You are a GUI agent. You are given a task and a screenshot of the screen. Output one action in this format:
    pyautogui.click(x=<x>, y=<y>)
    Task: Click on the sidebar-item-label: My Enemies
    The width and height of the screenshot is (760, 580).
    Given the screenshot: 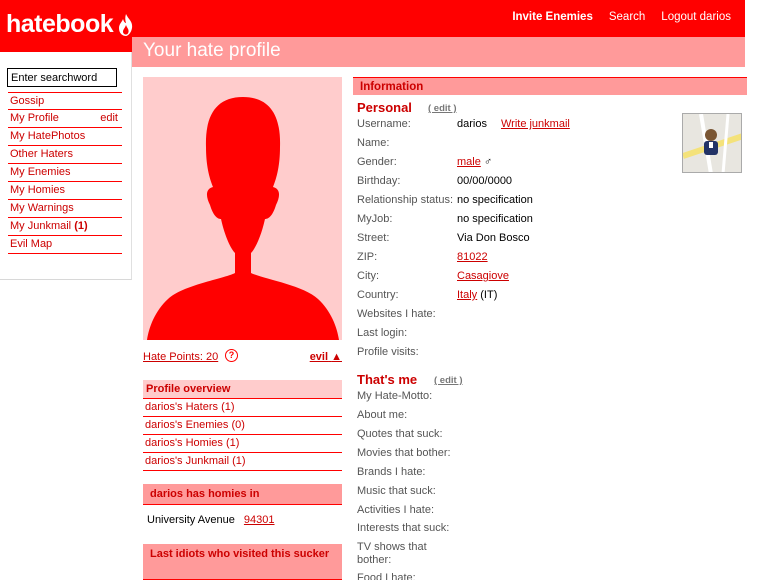 What is the action you would take?
    pyautogui.click(x=40, y=172)
    